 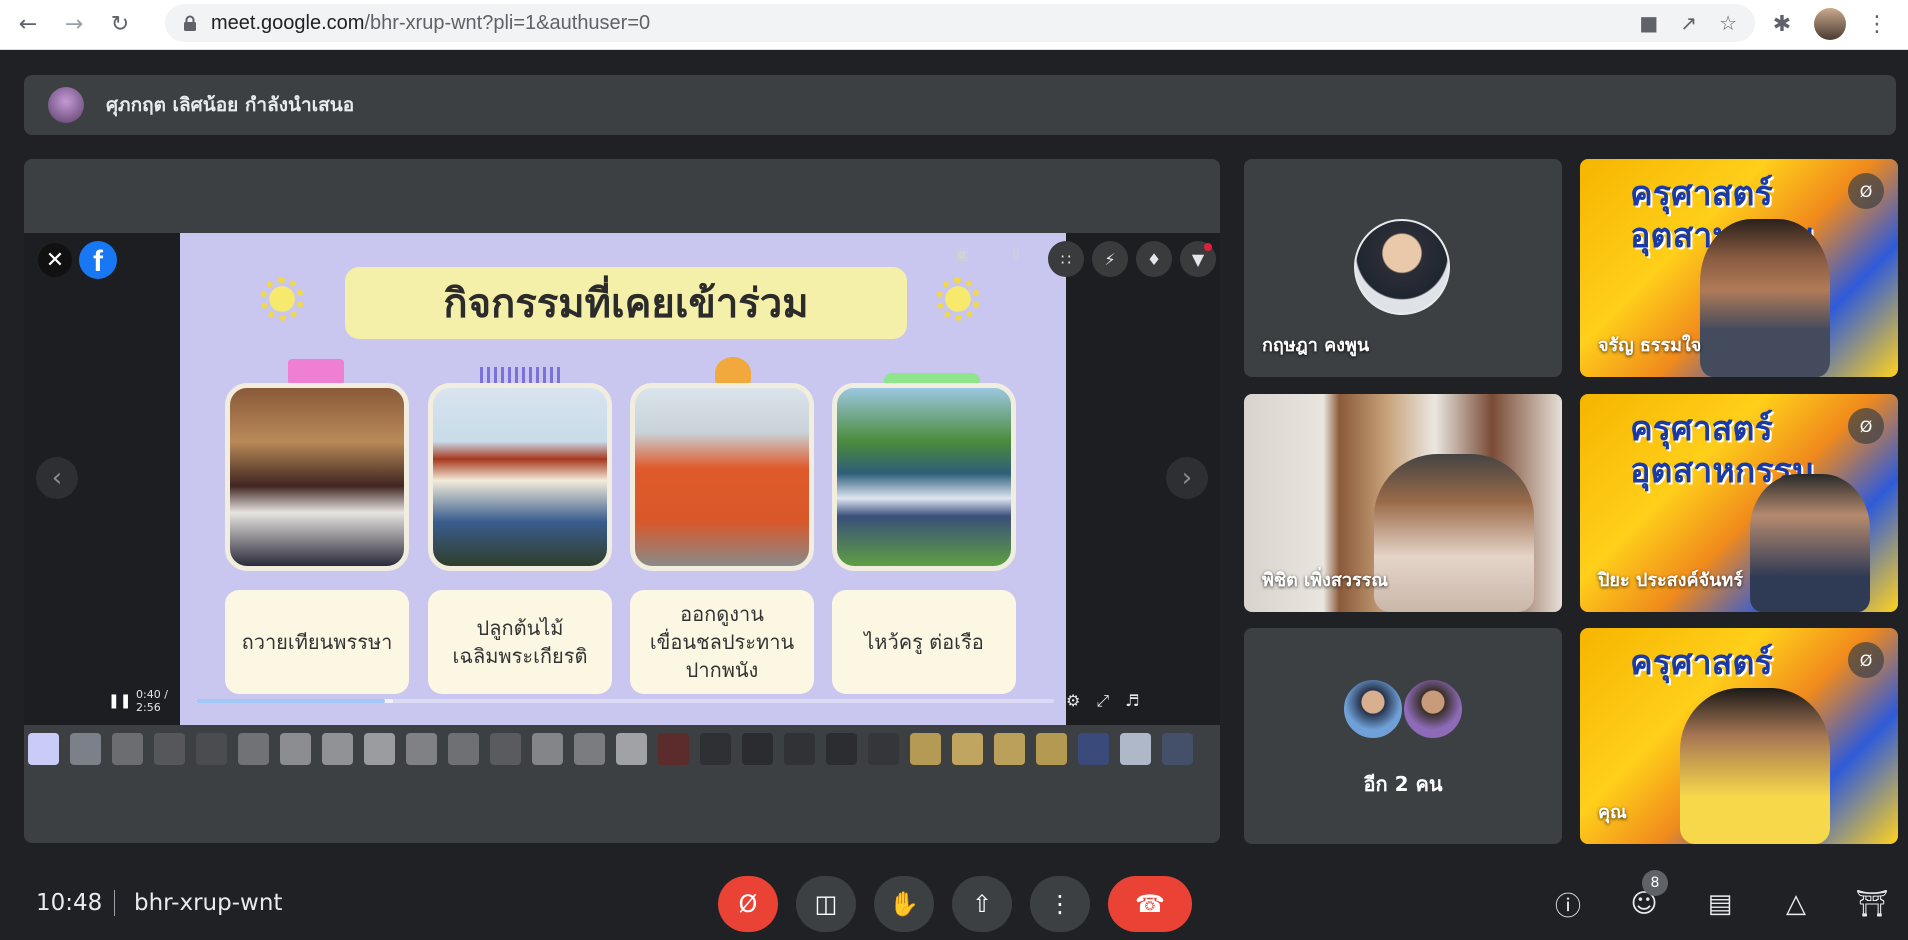 I want to click on raise-hand-button: ✋, so click(x=904, y=904).